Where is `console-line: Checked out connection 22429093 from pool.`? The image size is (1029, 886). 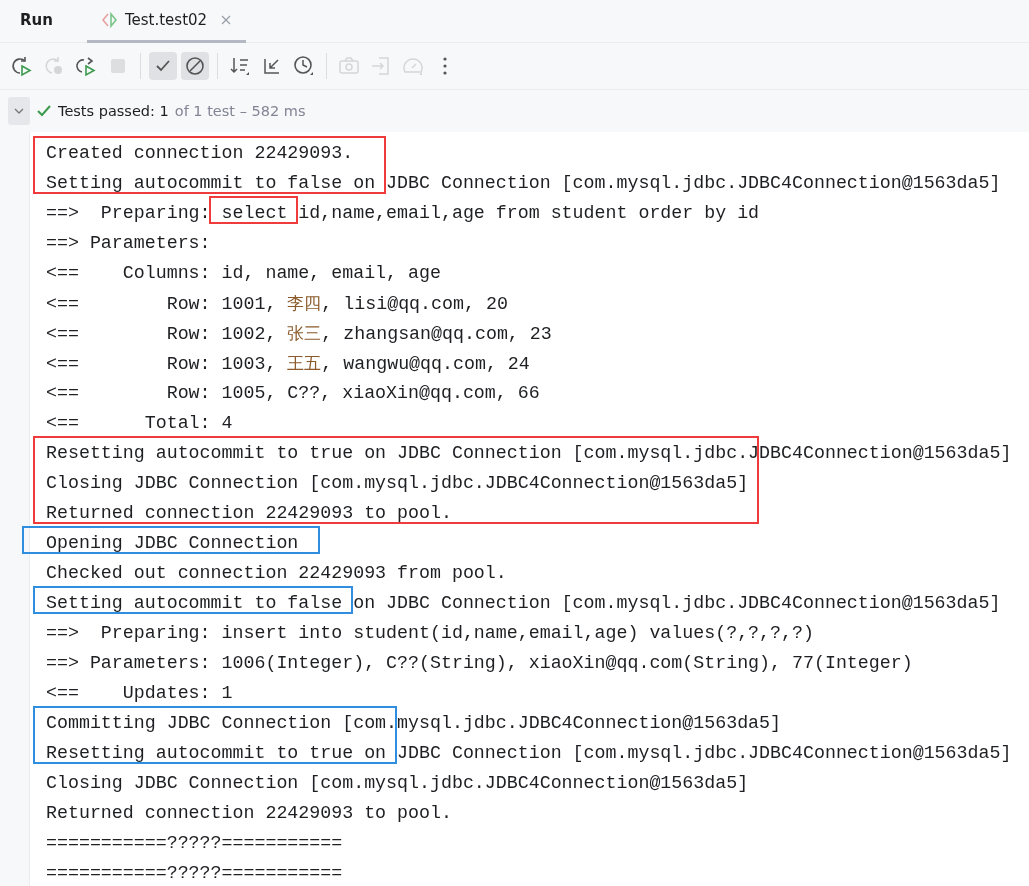
console-line: Checked out connection 22429093 from pool. is located at coordinates (277, 573).